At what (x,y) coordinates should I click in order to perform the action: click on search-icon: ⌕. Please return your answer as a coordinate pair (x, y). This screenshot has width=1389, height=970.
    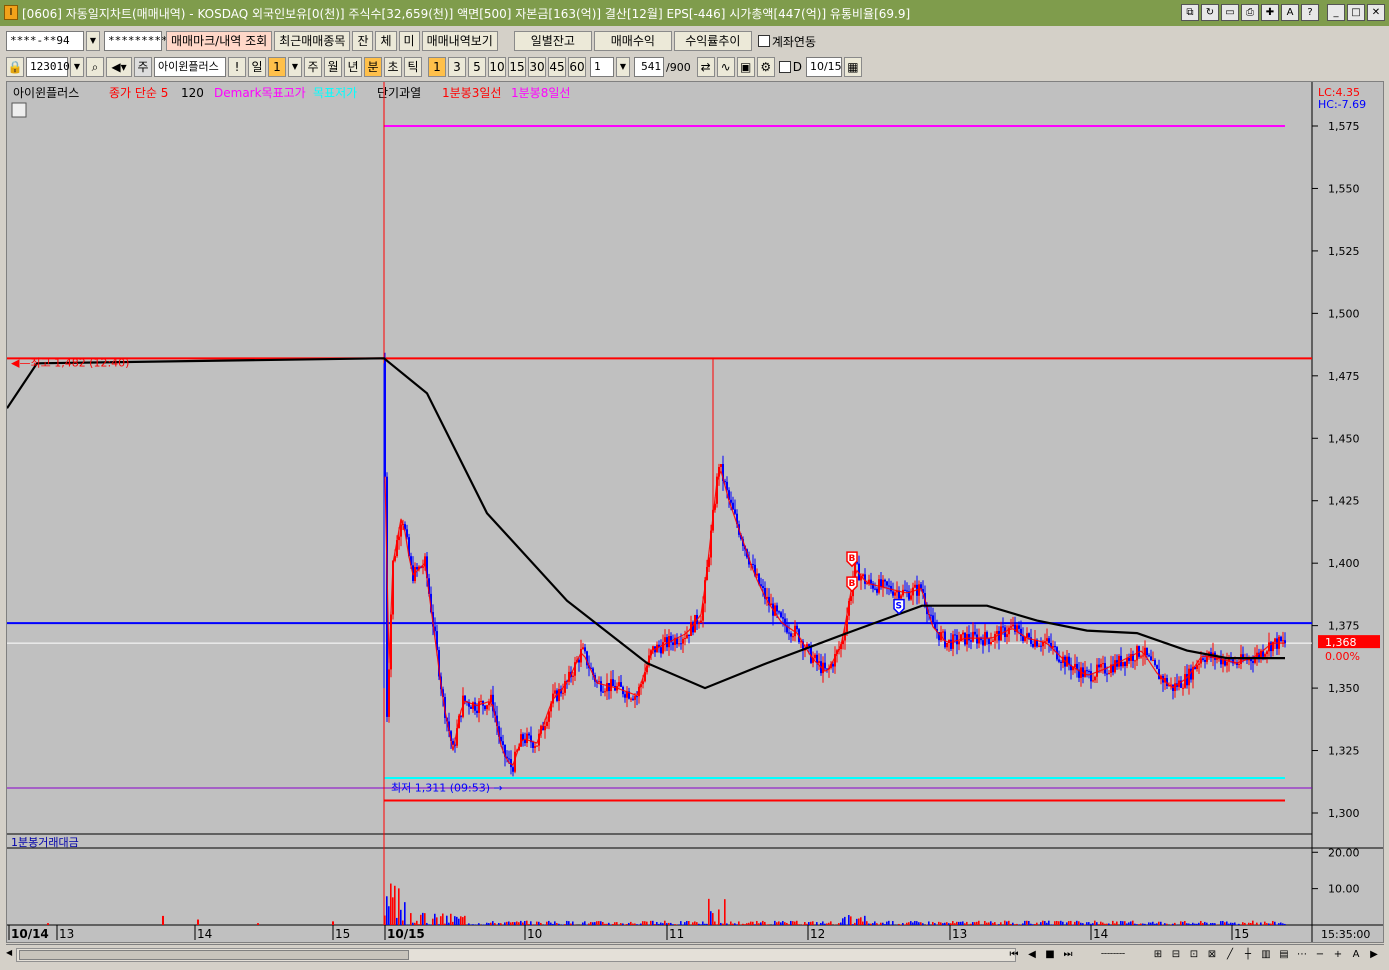
    Looking at the image, I should click on (95, 67).